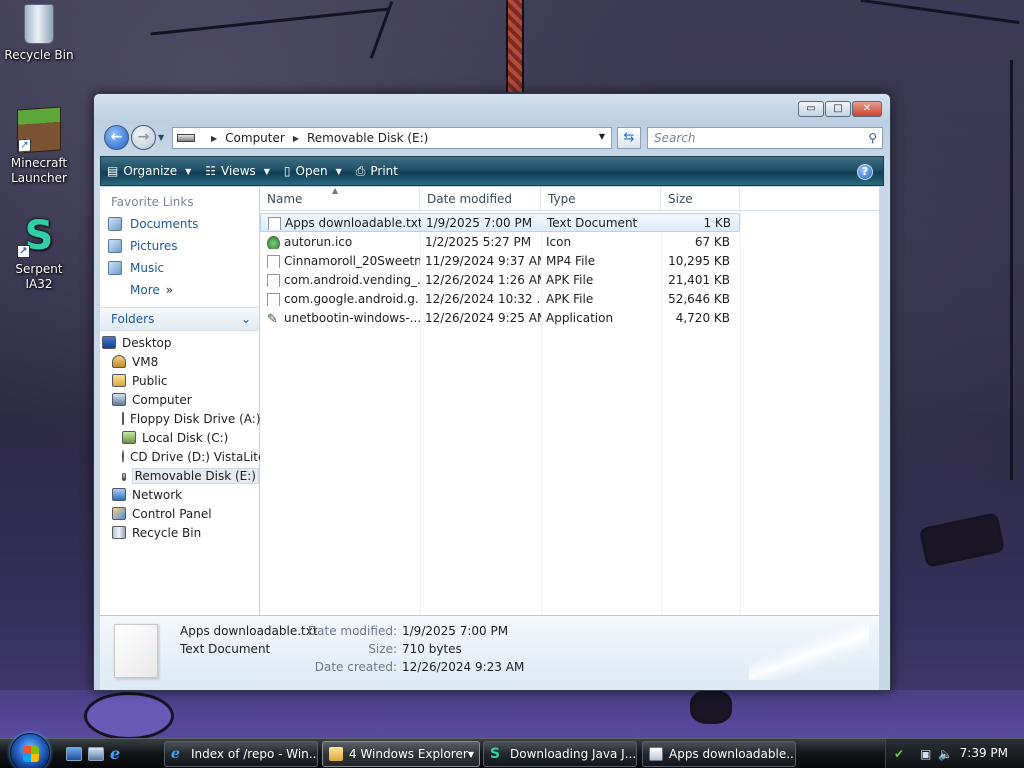 This screenshot has width=1024, height=768. What do you see at coordinates (116, 137) in the screenshot?
I see `back-button: ←` at bounding box center [116, 137].